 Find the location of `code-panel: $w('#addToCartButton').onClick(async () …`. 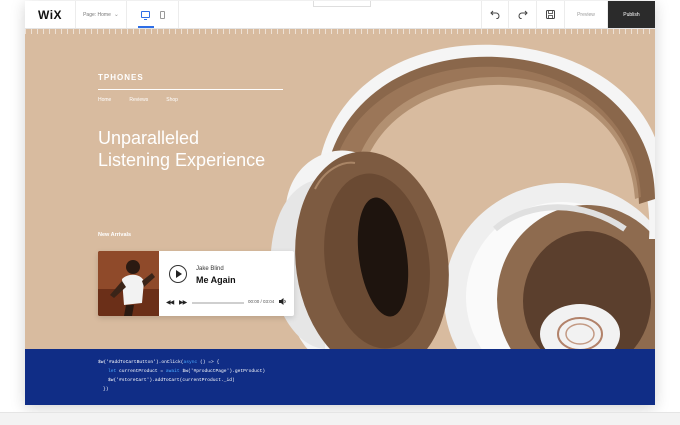

code-panel: $w('#addToCartButton').onClick(async () … is located at coordinates (340, 377).